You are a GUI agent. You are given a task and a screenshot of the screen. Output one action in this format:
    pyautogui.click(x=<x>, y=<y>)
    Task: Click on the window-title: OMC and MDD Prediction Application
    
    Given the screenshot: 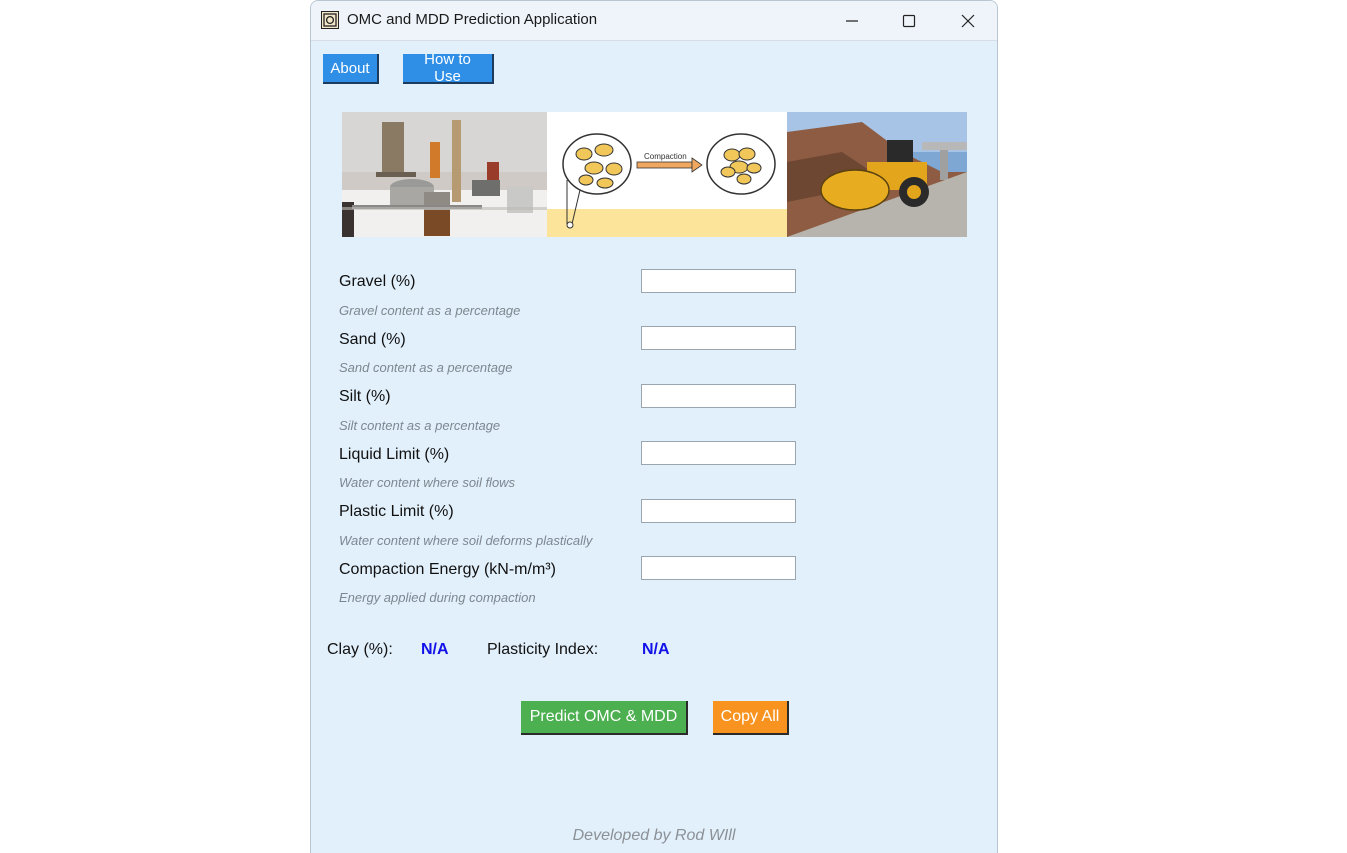 What is the action you would take?
    pyautogui.click(x=472, y=19)
    